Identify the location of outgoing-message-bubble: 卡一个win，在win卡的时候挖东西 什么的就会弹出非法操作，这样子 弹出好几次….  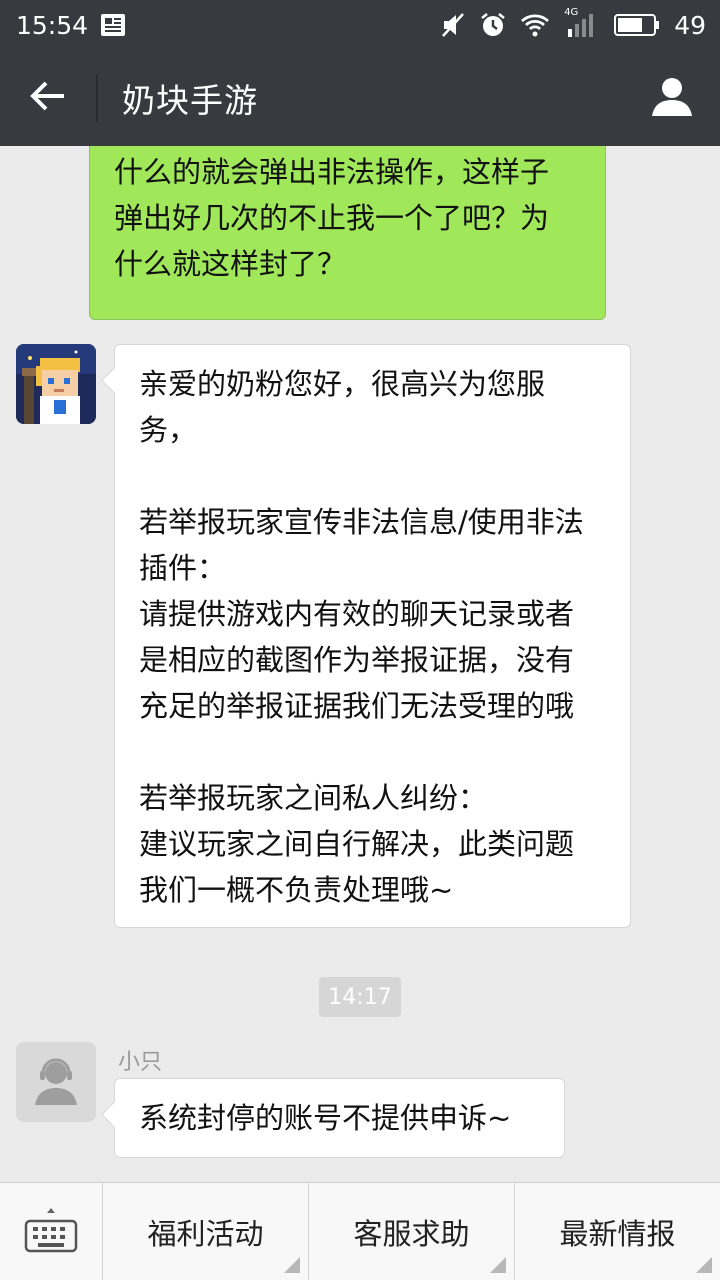
(347, 233).